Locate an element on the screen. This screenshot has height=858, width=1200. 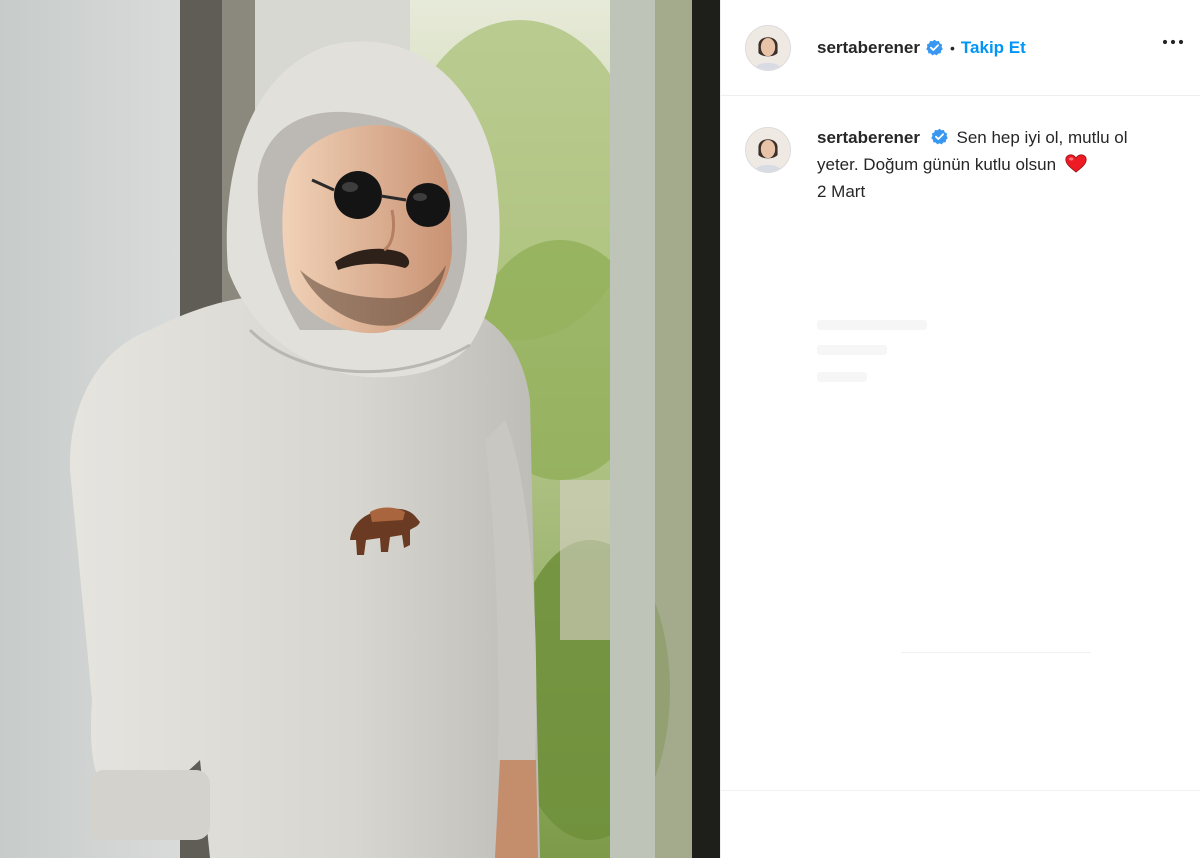
header-user-row: sertaberener • Takip Et is located at coordinates (921, 48).